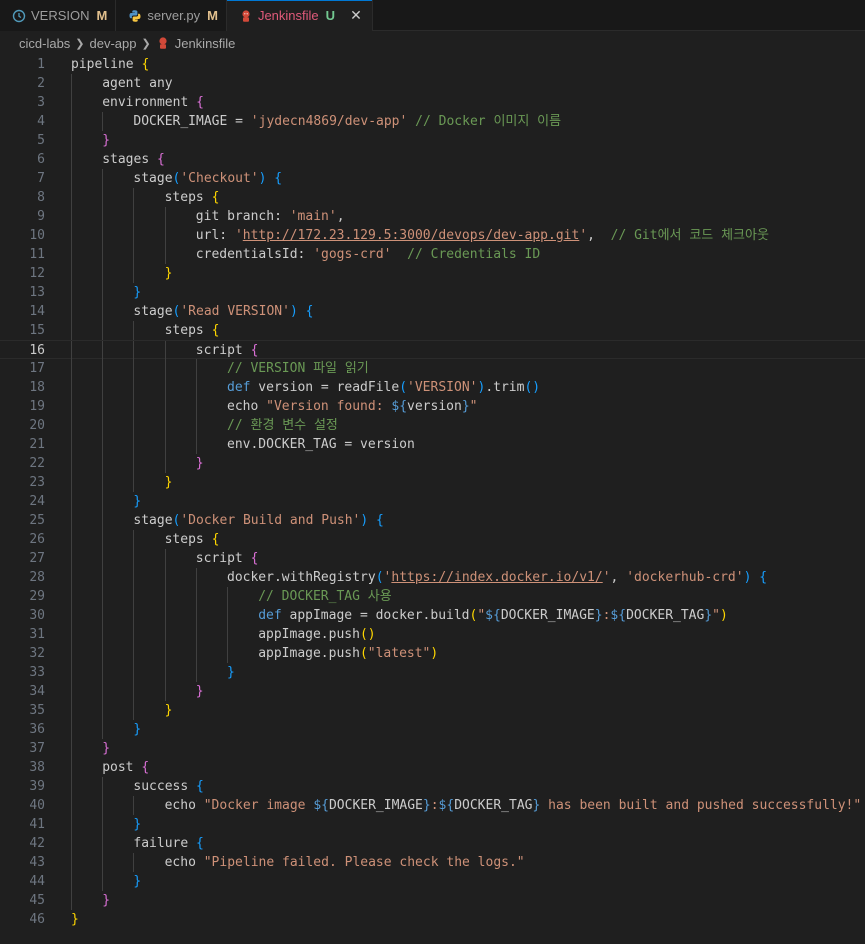 This screenshot has height=944, width=865. Describe the element at coordinates (432, 539) in the screenshot. I see `code-line: 26 steps {` at that location.